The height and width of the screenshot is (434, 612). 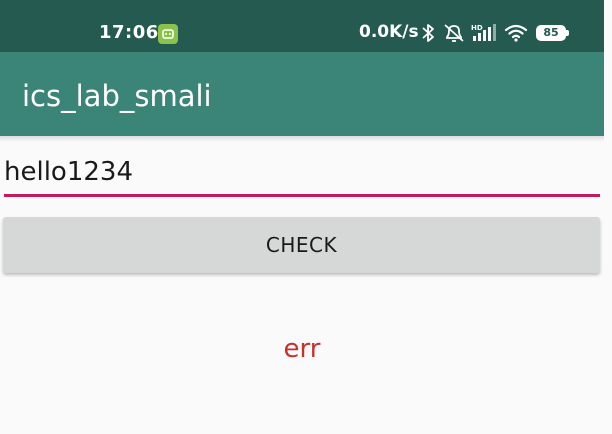 I want to click on screen-edge, so click(x=608, y=217).